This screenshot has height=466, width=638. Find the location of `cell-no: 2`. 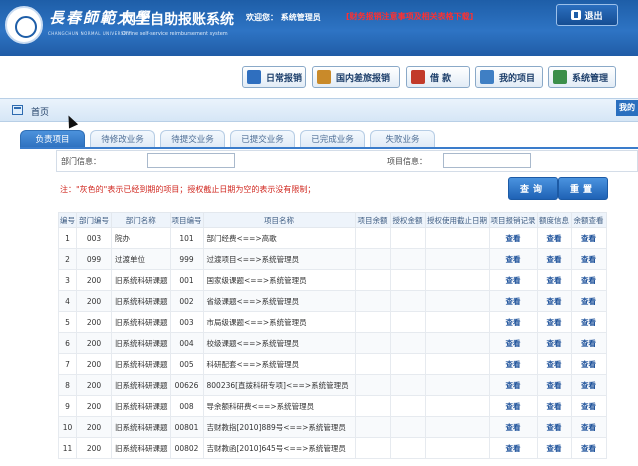

cell-no: 2 is located at coordinates (67, 259).